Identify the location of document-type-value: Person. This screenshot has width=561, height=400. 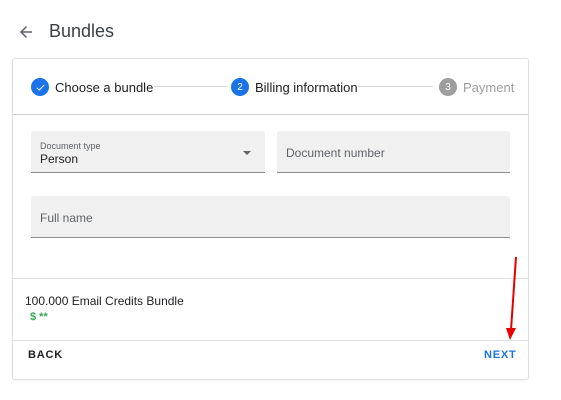
(59, 159).